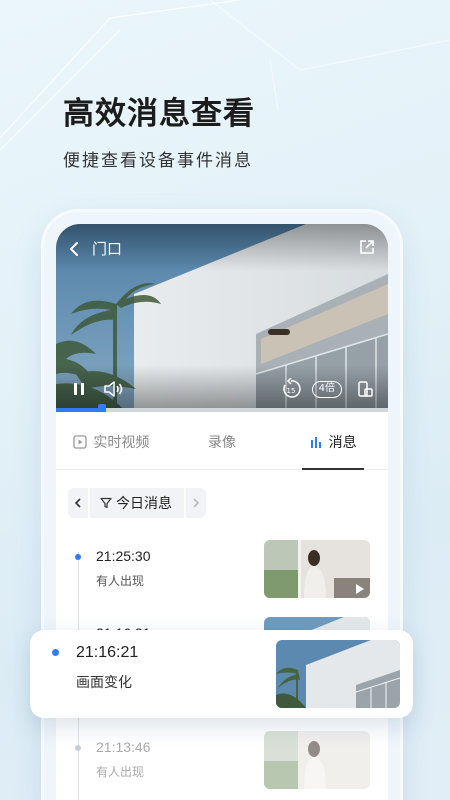  Describe the element at coordinates (221, 674) in the screenshot. I see `highlighted-event-card: 21:16:21 画面变化` at that location.